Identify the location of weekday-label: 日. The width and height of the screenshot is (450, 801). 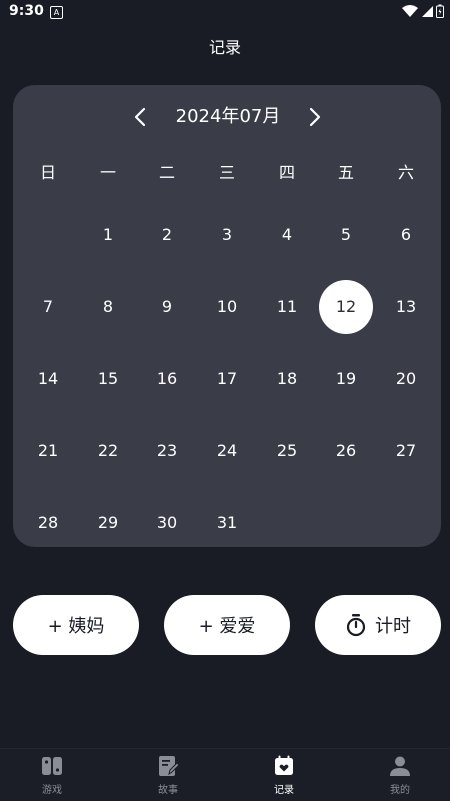
(47, 172).